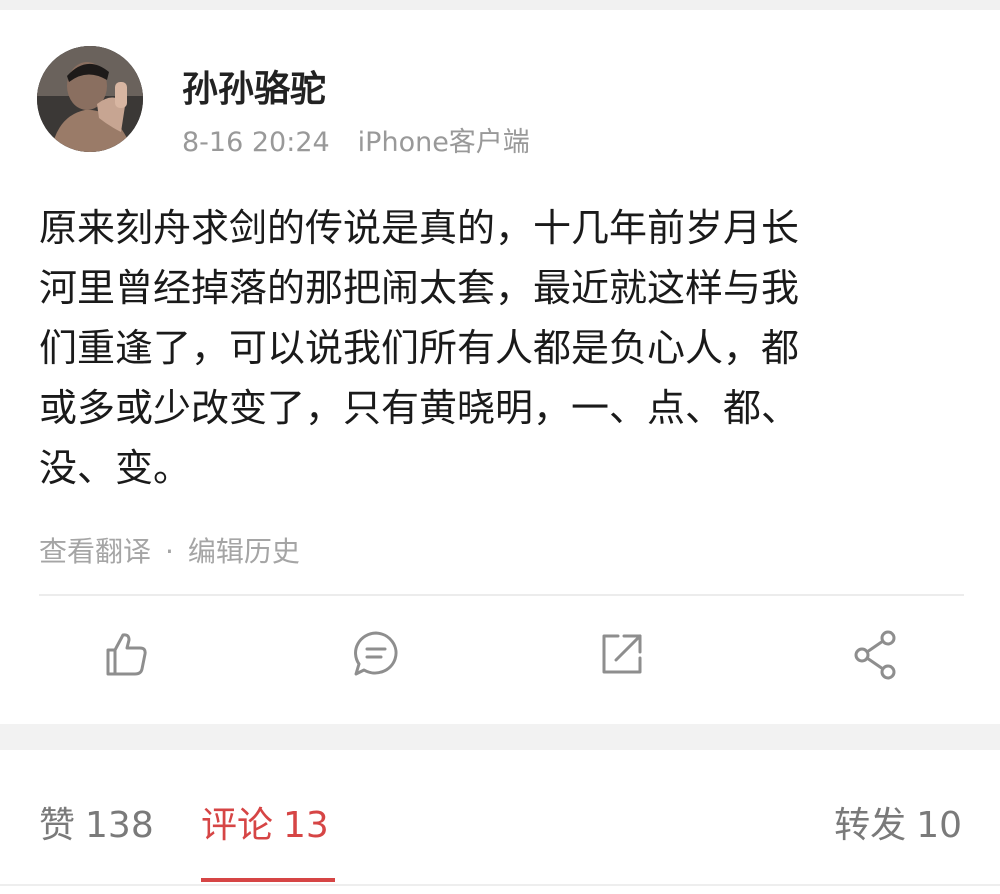 The width and height of the screenshot is (1000, 894). What do you see at coordinates (500, 737) in the screenshot?
I see `section-separator` at bounding box center [500, 737].